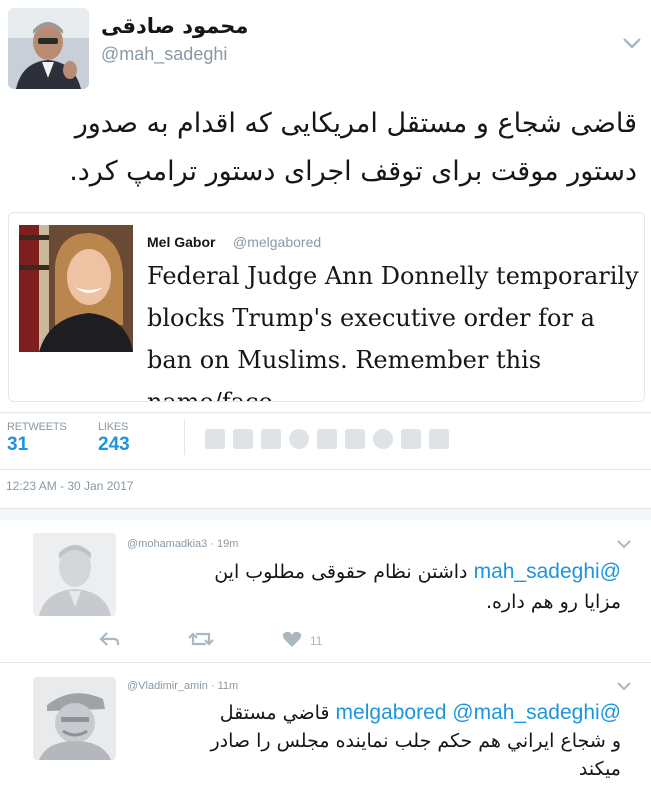  Describe the element at coordinates (76, 288) in the screenshot. I see `quoted-tweet-photo` at that location.